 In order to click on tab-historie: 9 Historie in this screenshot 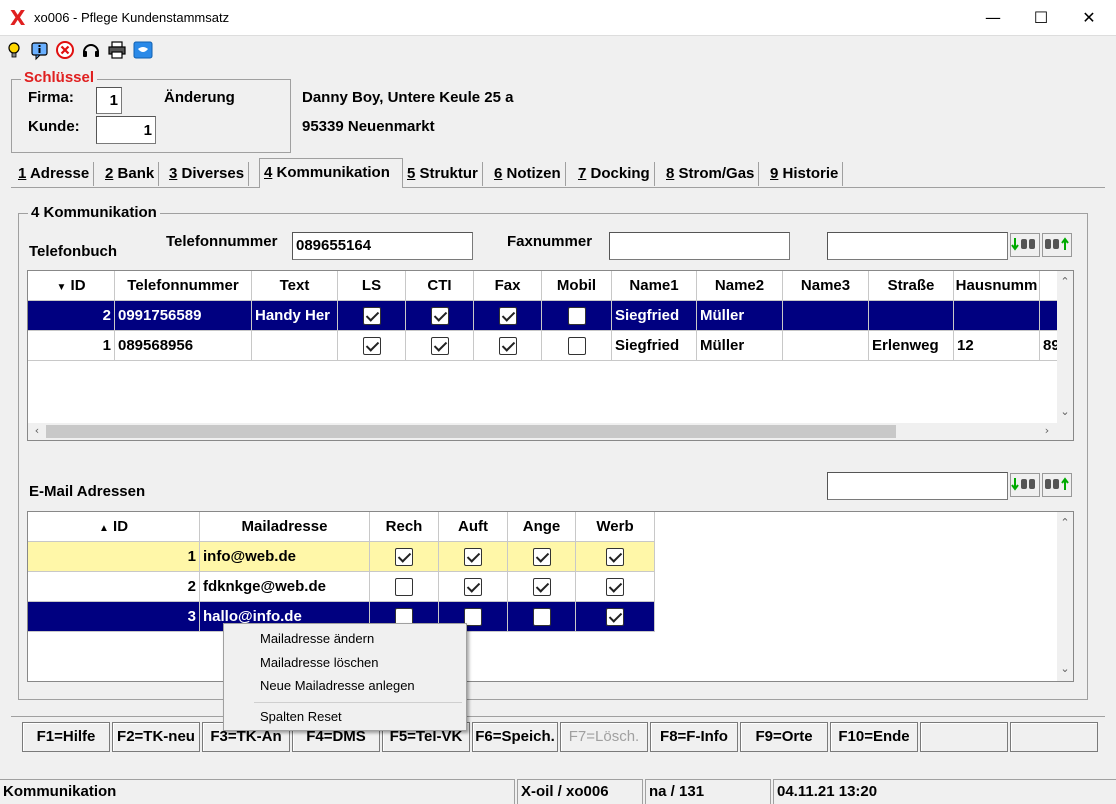, I will do `click(805, 174)`.